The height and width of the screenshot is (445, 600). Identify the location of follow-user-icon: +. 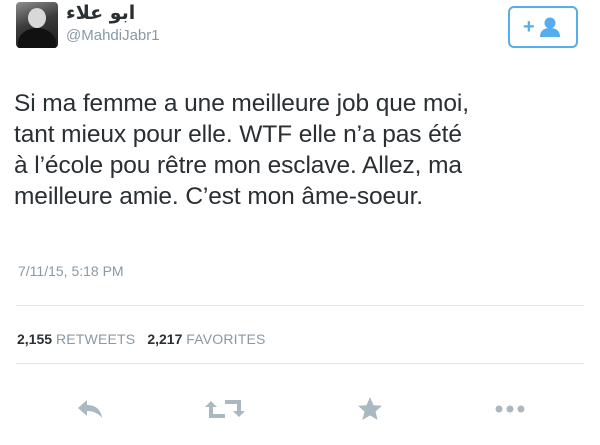
(541, 27).